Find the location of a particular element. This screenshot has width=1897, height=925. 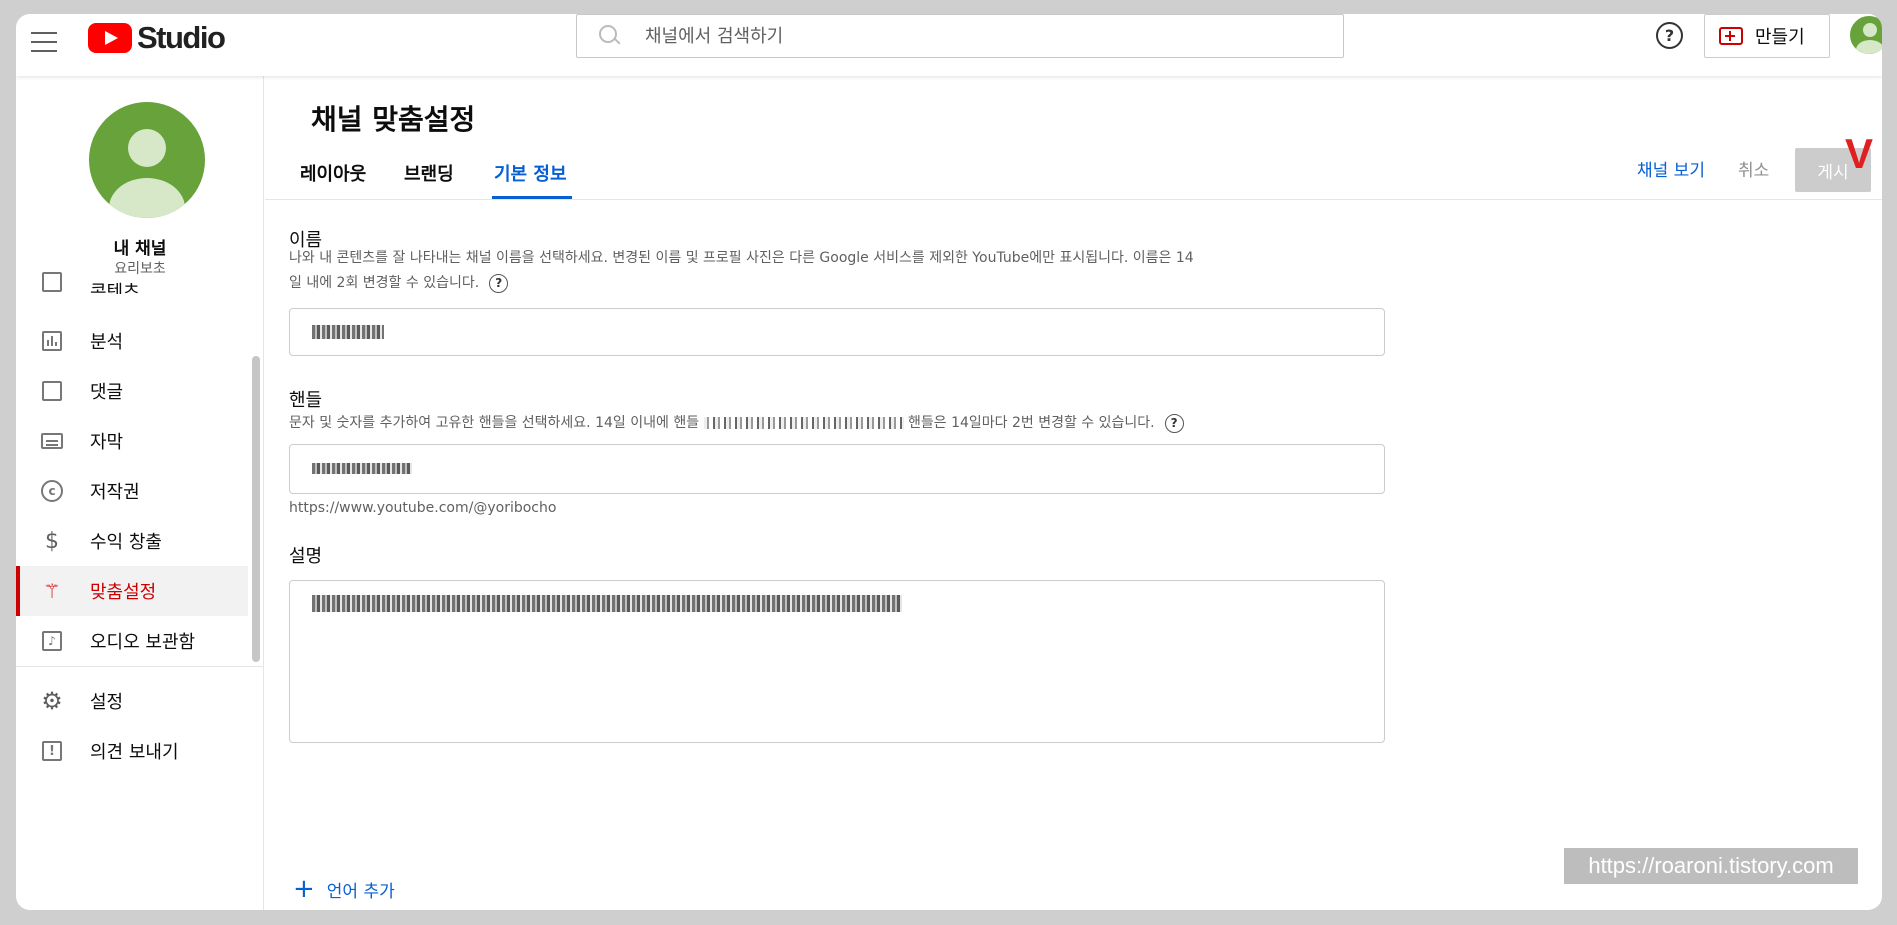

subtitles-icon is located at coordinates (52, 441).